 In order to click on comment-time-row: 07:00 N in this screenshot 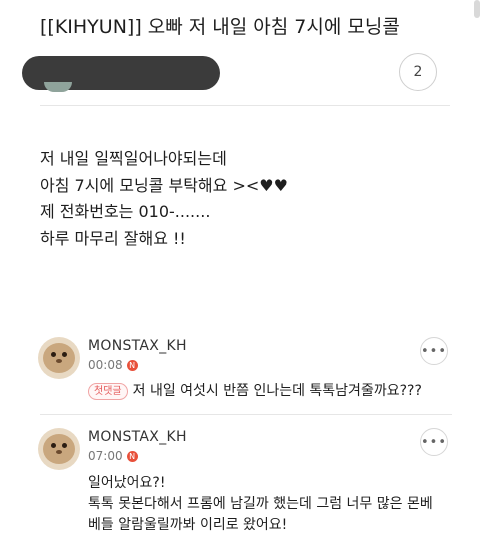, I will do `click(113, 456)`.